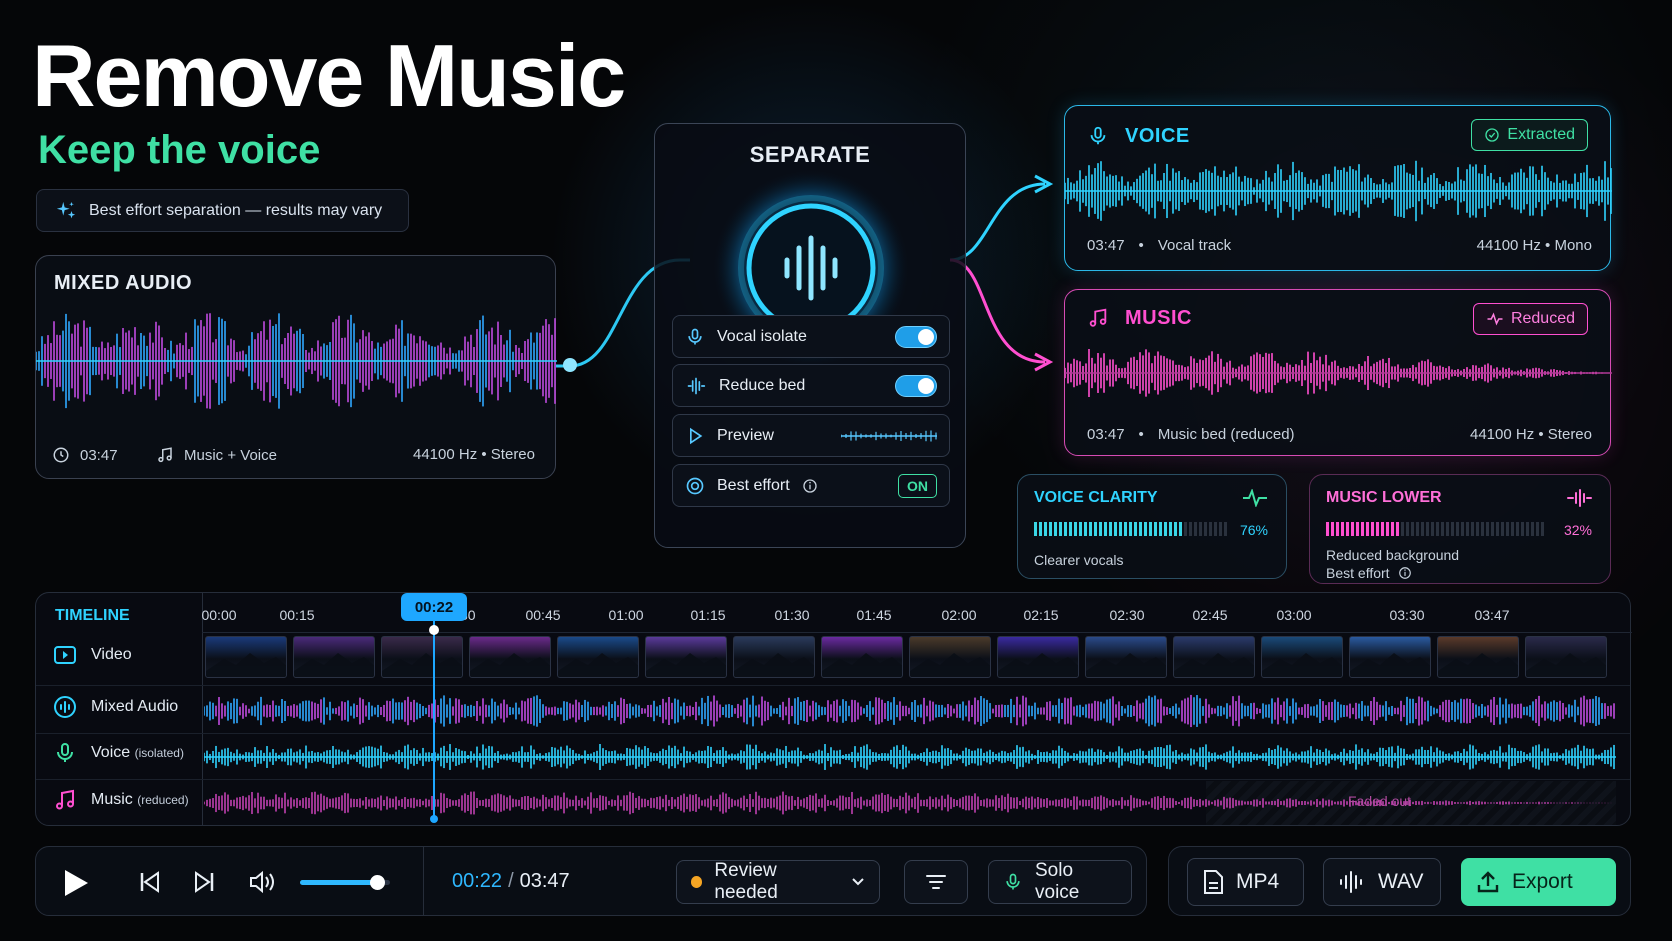 The image size is (1672, 941). What do you see at coordinates (810, 154) in the screenshot?
I see `separate-title: SEPARATE` at bounding box center [810, 154].